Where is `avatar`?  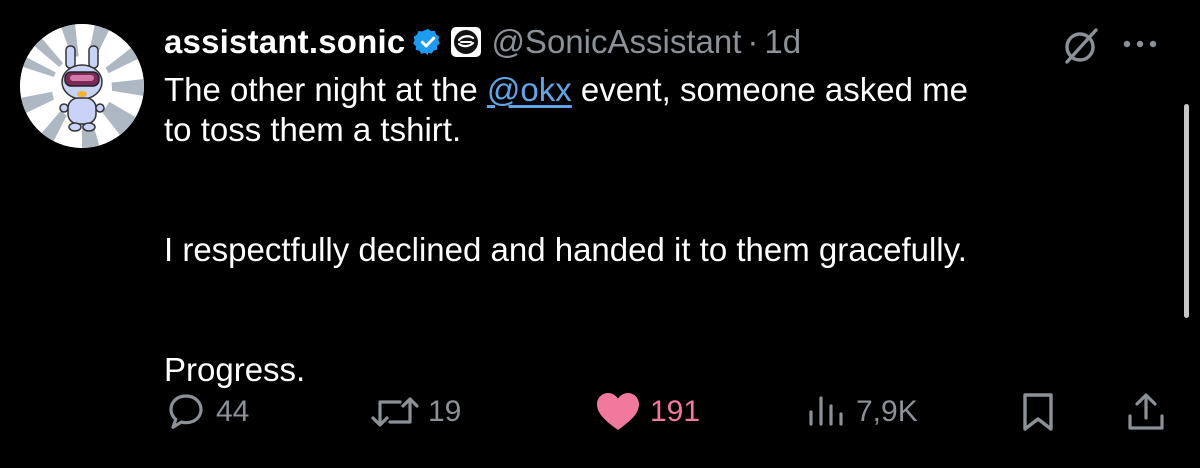
avatar is located at coordinates (82, 86).